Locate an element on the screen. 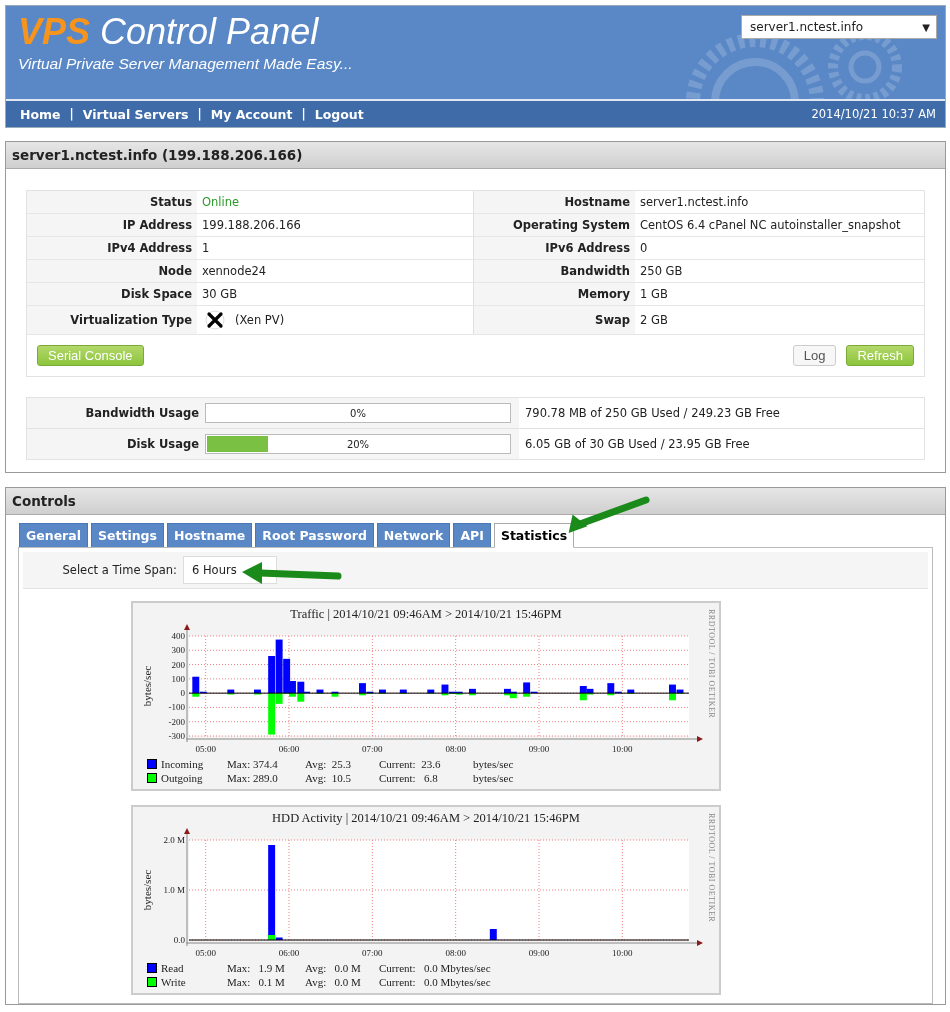  field-label: IPv6 Address is located at coordinates (554, 248).